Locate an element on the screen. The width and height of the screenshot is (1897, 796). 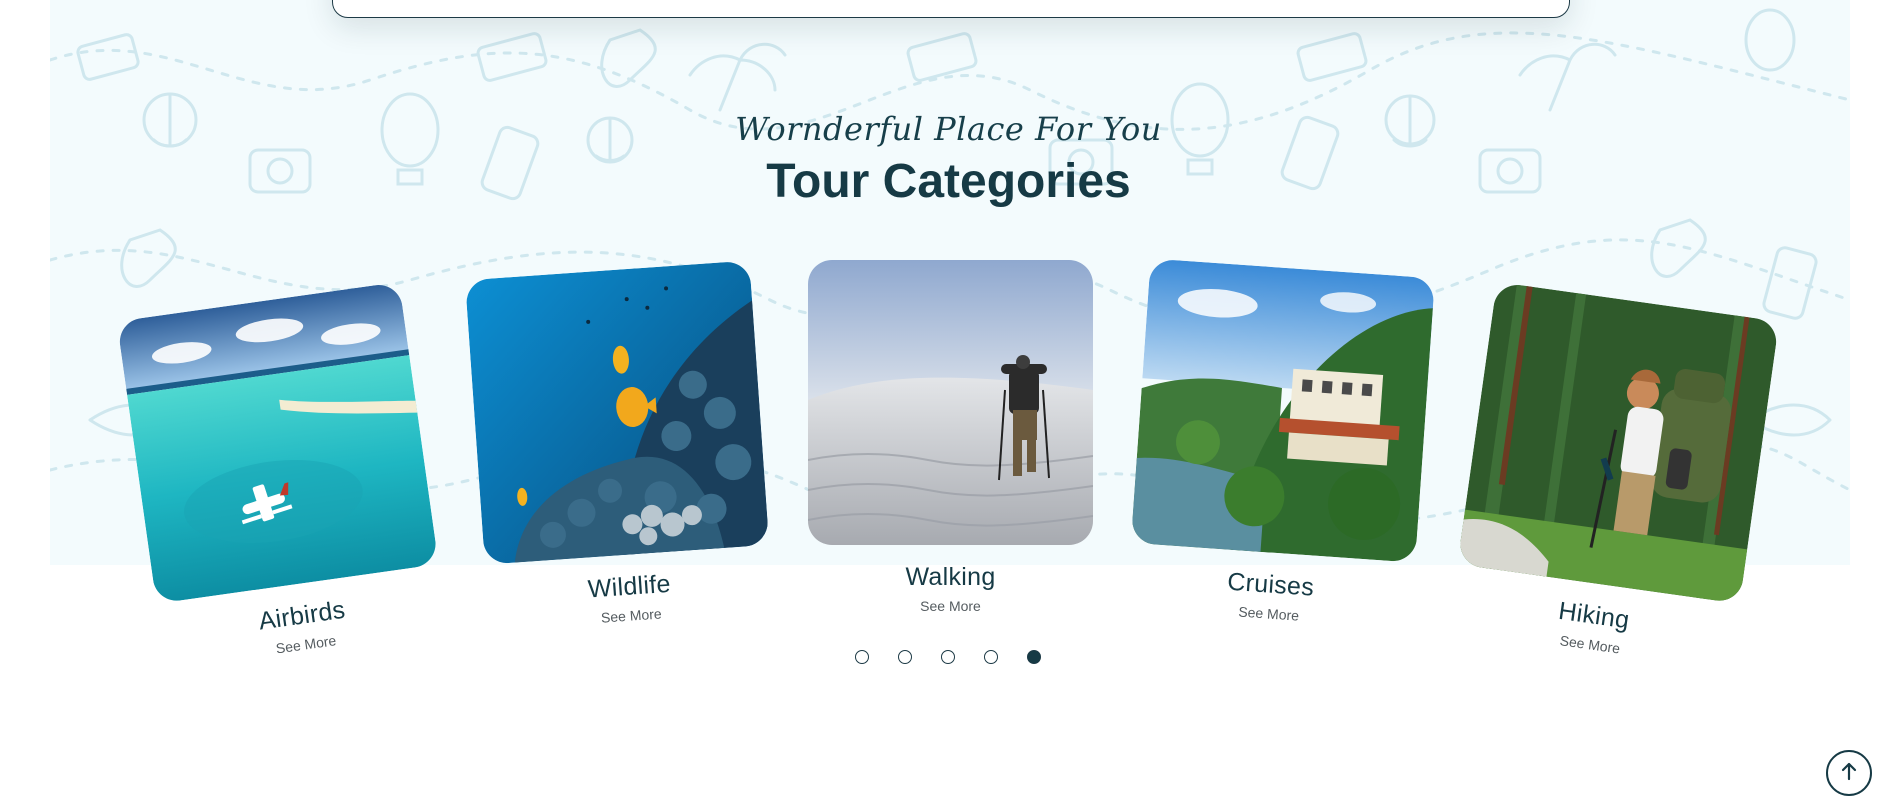
section-subtitle: Wornderful Place For You is located at coordinates (948, 129).